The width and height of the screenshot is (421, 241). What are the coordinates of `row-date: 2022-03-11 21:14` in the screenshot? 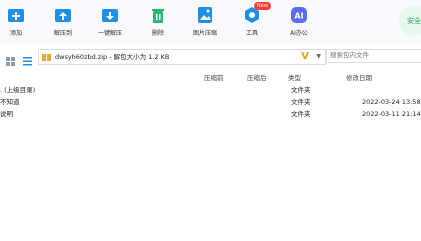 It's located at (391, 114).